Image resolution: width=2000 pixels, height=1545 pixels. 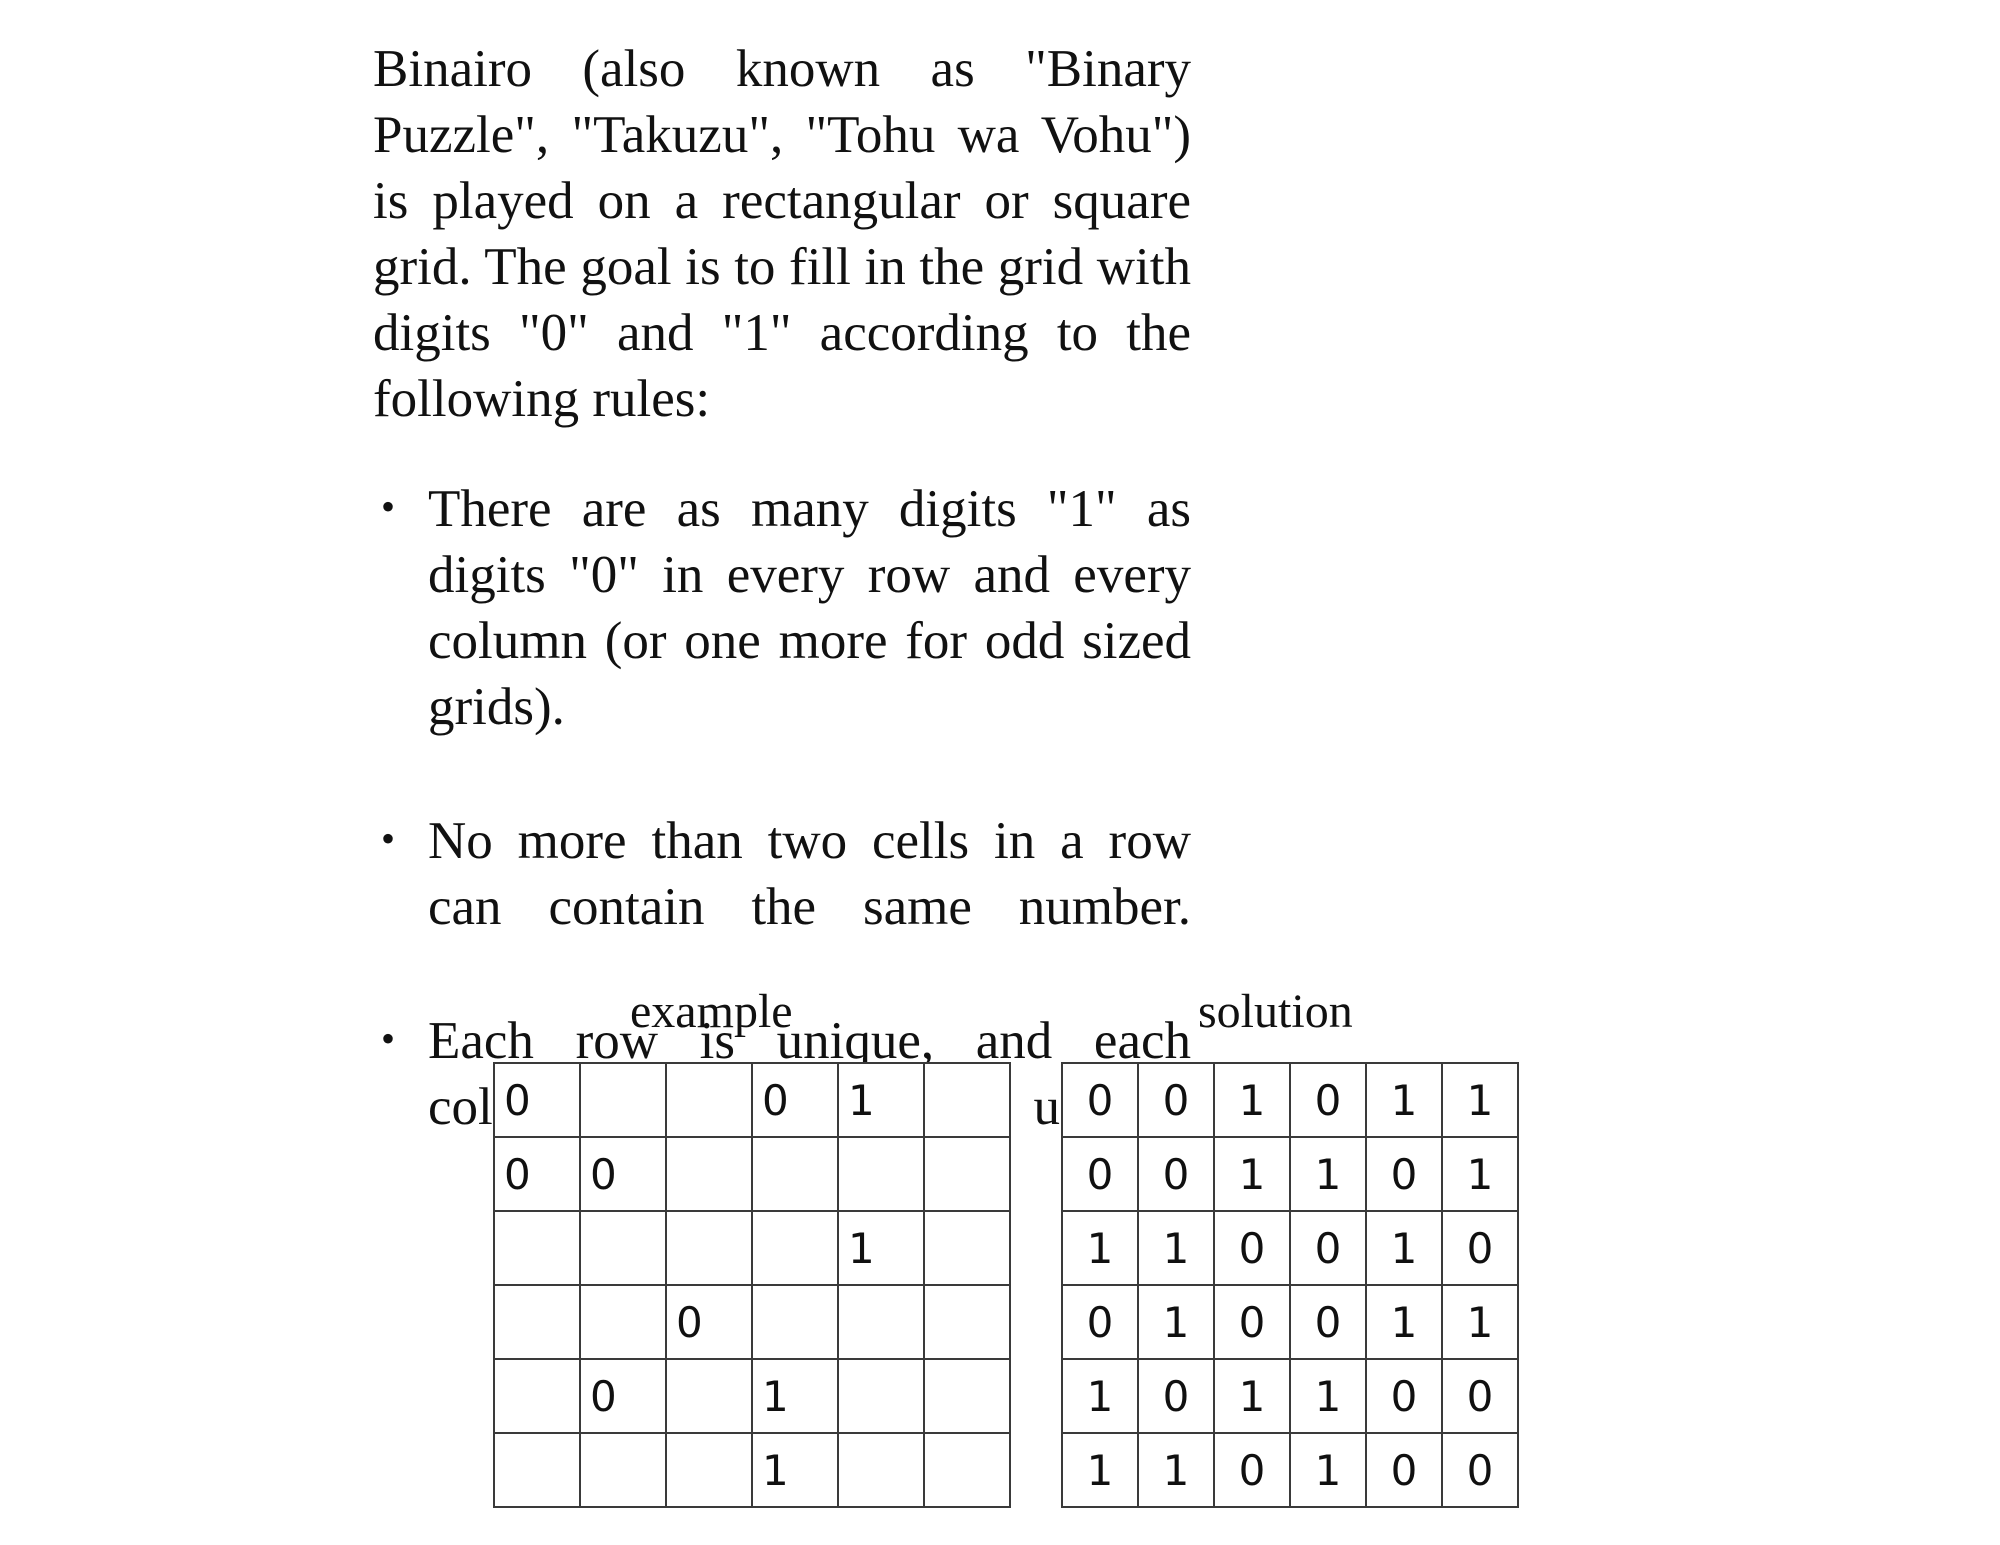 I want to click on grid-cell-r4c4, so click(x=795, y=1322).